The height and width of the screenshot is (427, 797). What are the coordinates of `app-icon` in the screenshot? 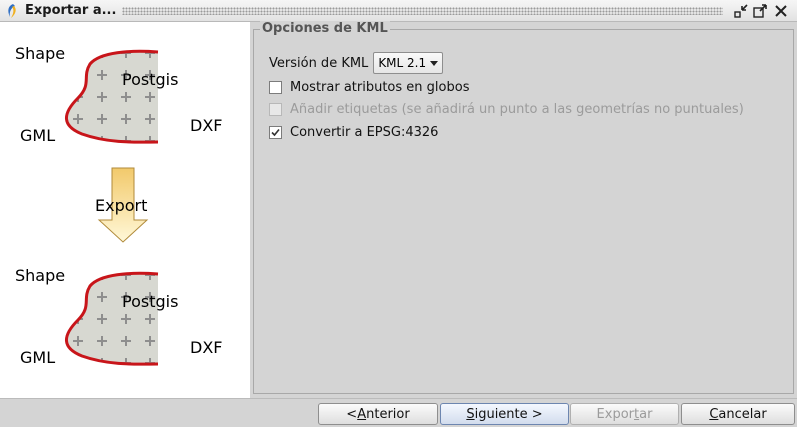 It's located at (12, 11).